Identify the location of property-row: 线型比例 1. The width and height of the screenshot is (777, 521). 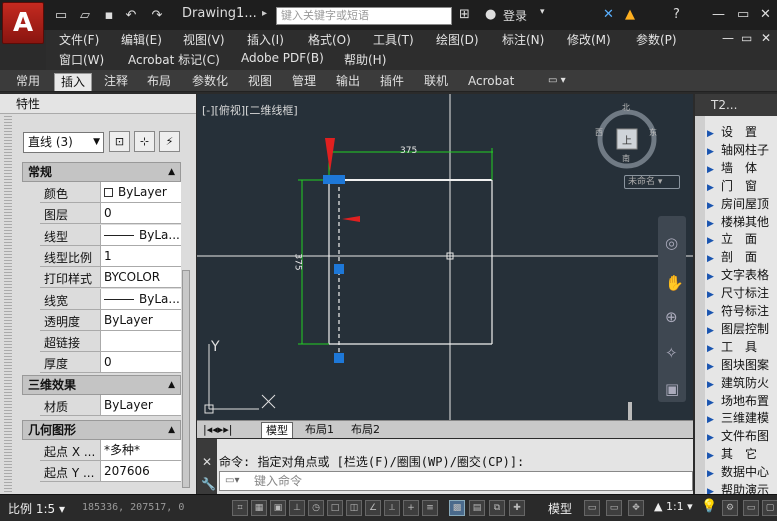
(110, 256).